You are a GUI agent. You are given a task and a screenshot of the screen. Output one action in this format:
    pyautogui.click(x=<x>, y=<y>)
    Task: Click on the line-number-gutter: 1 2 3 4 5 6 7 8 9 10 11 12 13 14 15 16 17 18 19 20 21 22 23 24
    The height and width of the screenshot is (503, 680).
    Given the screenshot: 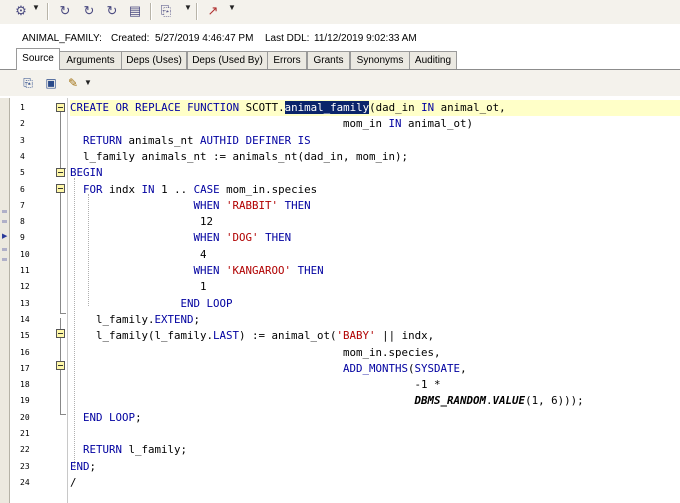 What is the action you would take?
    pyautogui.click(x=39, y=300)
    